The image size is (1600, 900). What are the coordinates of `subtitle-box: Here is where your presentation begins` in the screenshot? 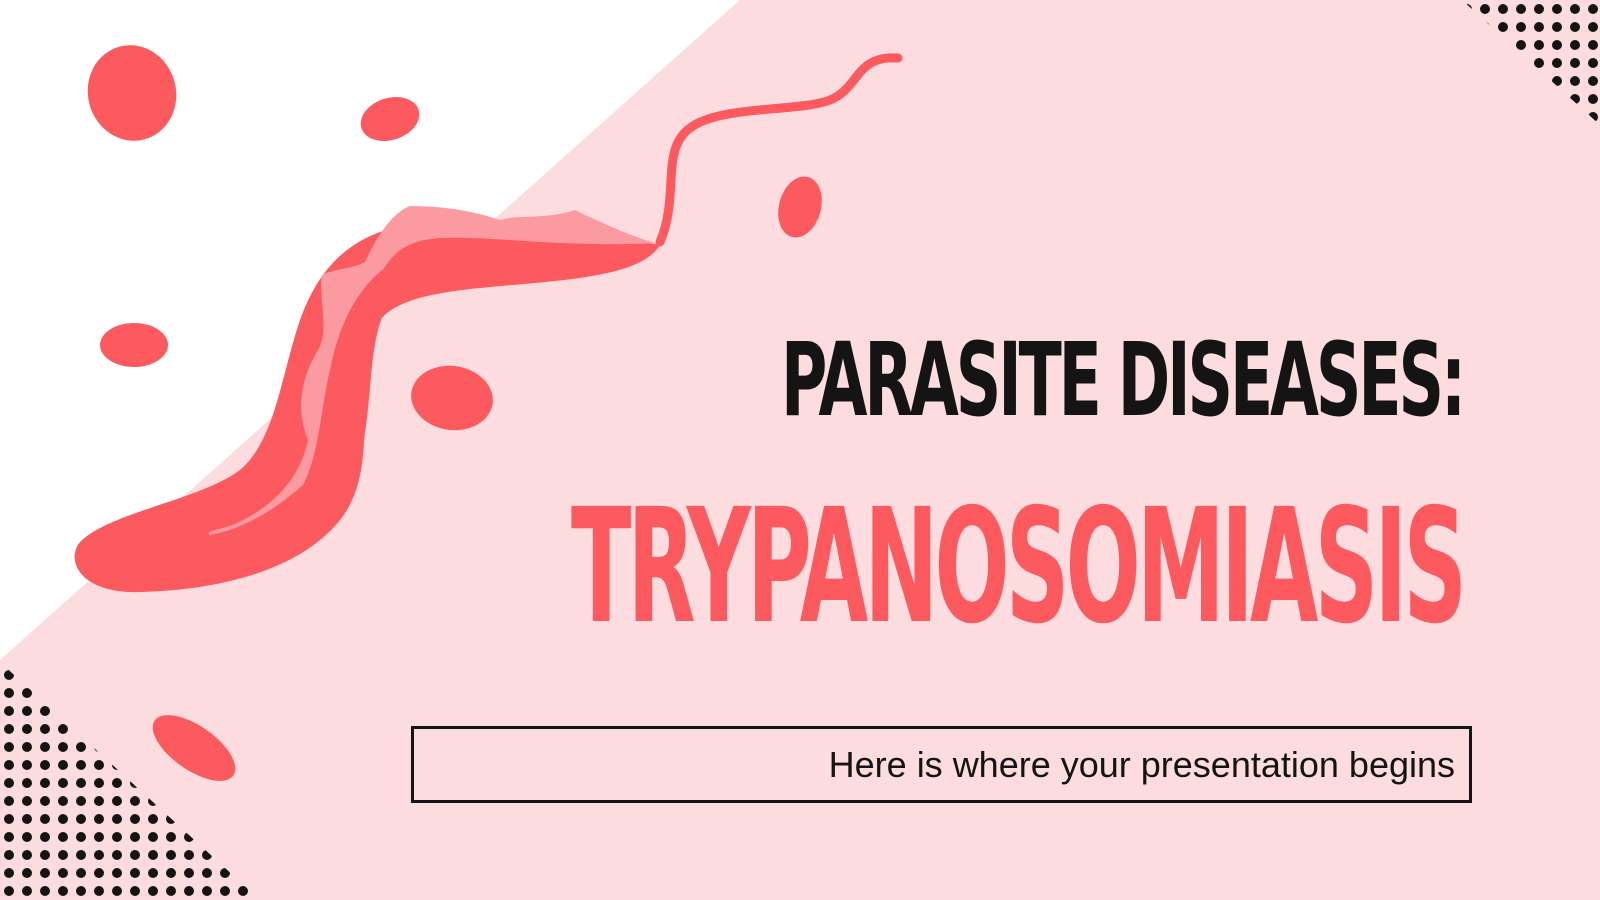 It's located at (941, 764).